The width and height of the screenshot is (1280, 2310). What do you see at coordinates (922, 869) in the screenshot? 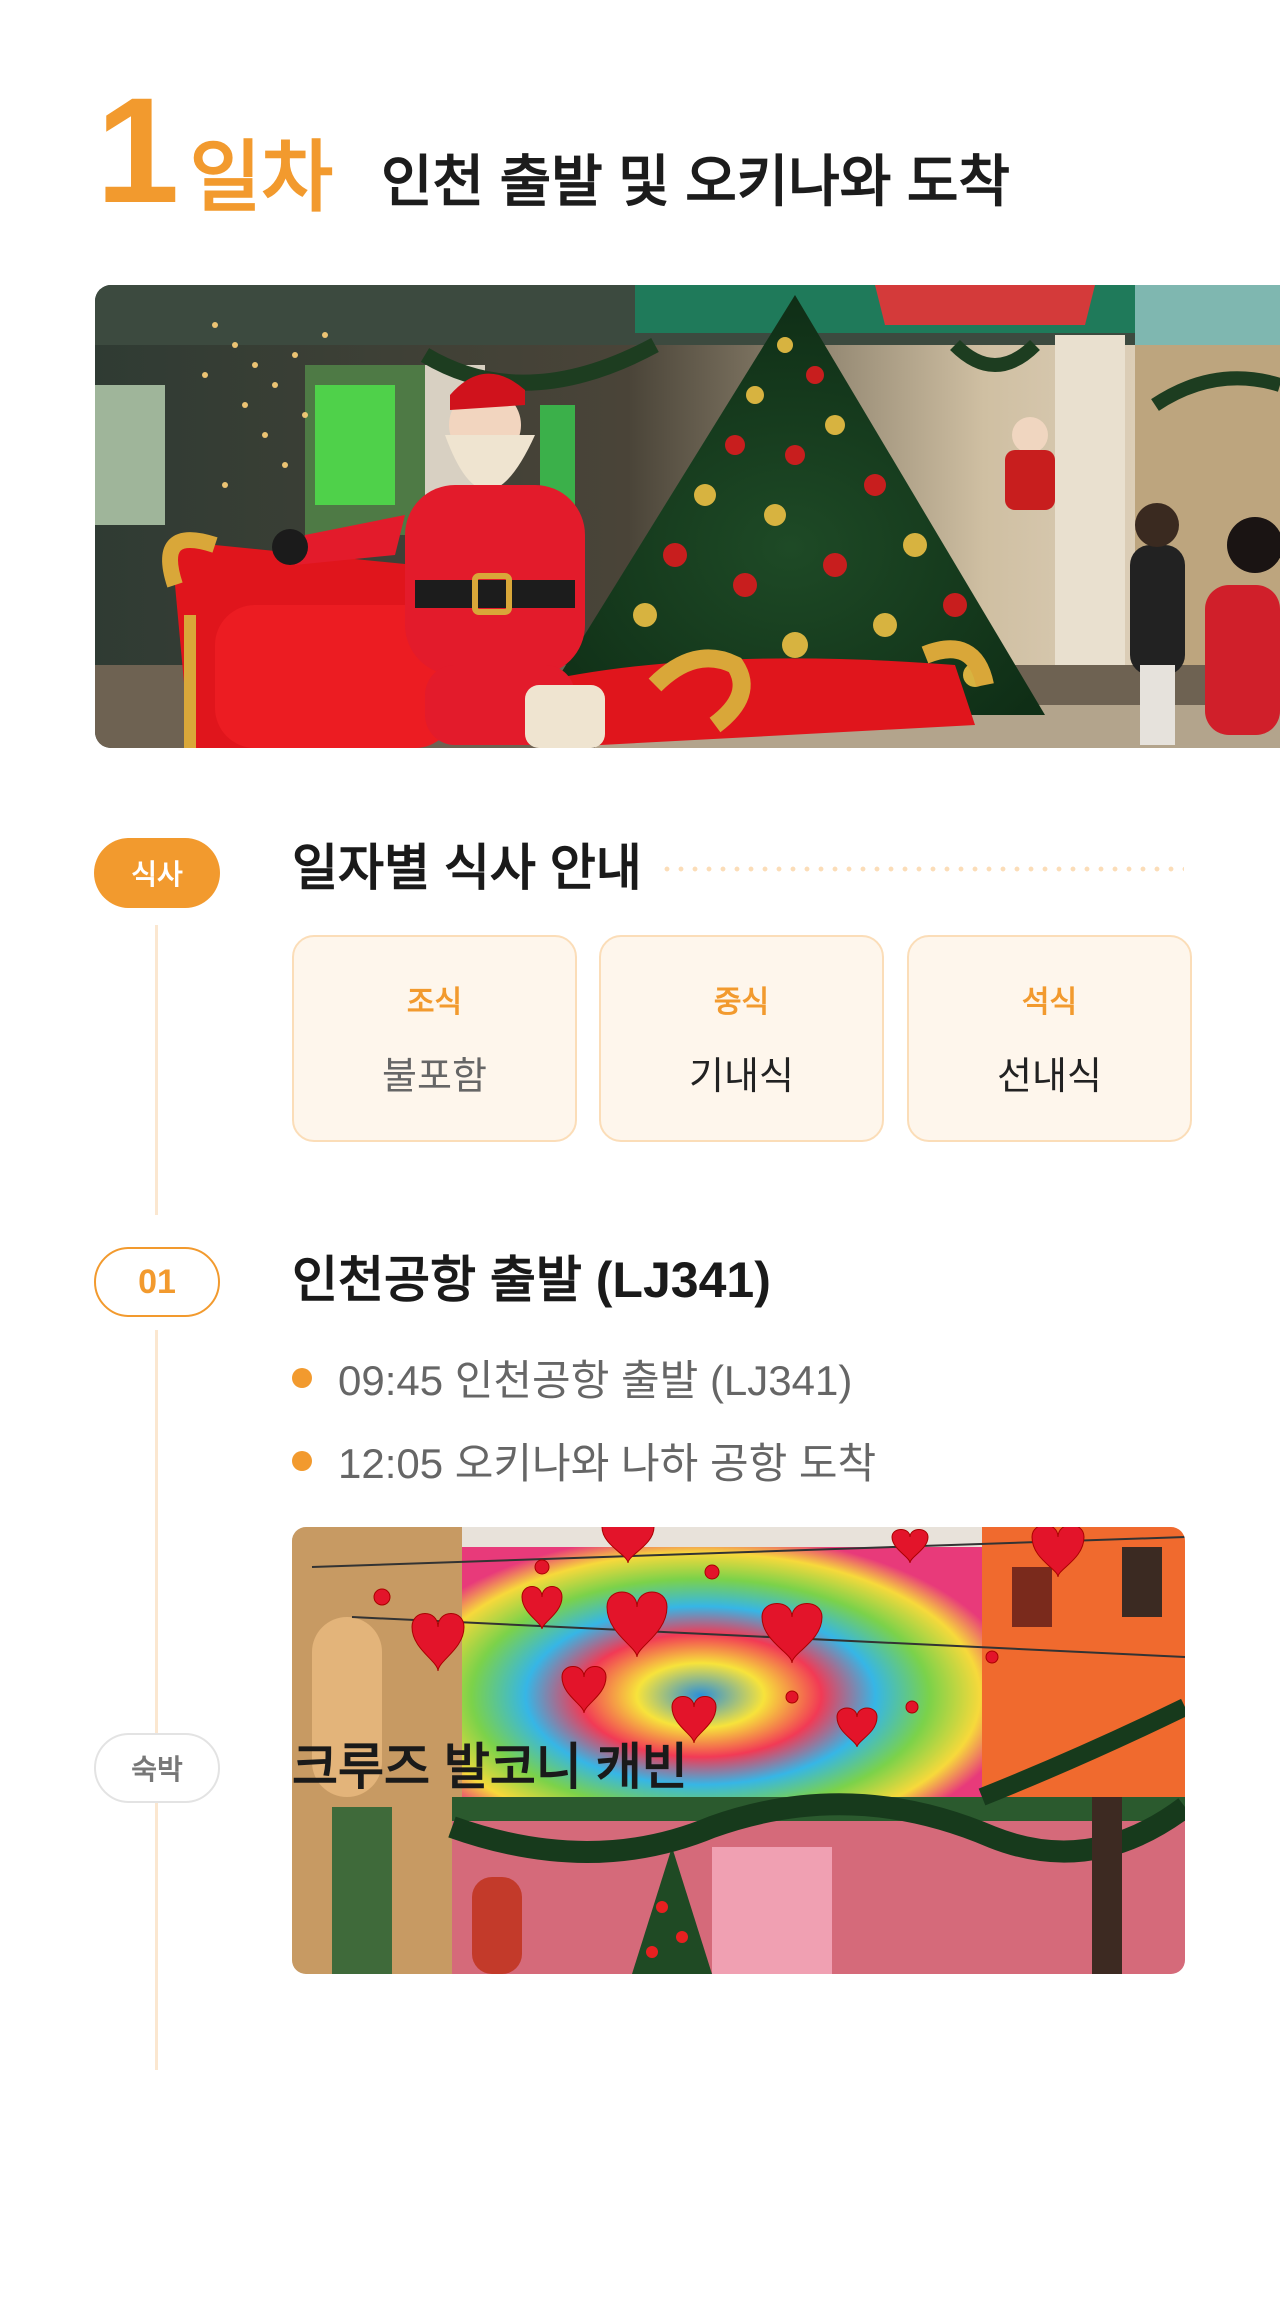
I see `title-divider-dots` at bounding box center [922, 869].